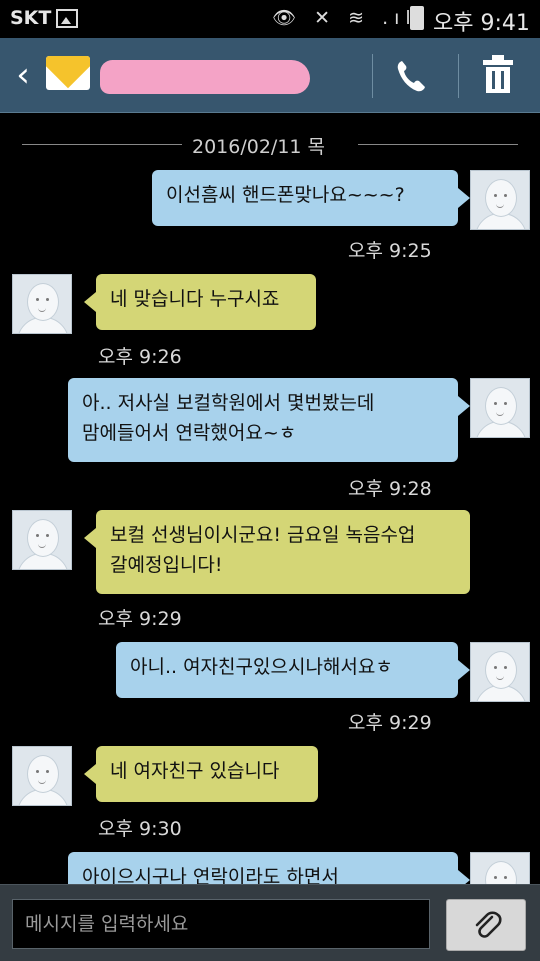  Describe the element at coordinates (263, 535) in the screenshot. I see `message-text-line: 보컬 선생님이시군요! 금요일 녹음수업` at that location.